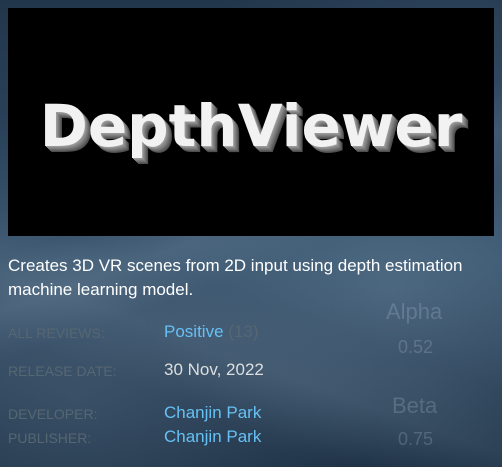 This screenshot has height=467, width=502. I want to click on background-alpha-label: Alpha, so click(414, 311).